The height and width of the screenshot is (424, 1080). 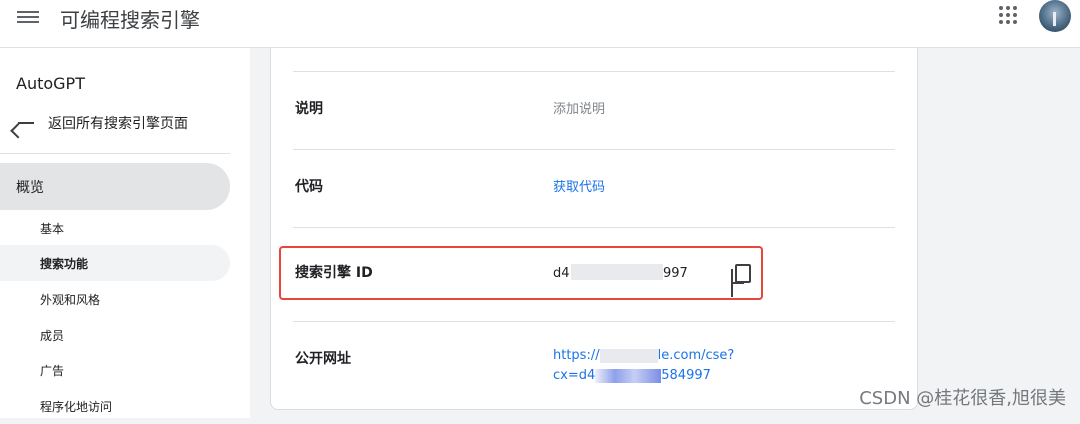 What do you see at coordinates (574, 375) in the screenshot?
I see `public-url-line2-start: cx=d4` at bounding box center [574, 375].